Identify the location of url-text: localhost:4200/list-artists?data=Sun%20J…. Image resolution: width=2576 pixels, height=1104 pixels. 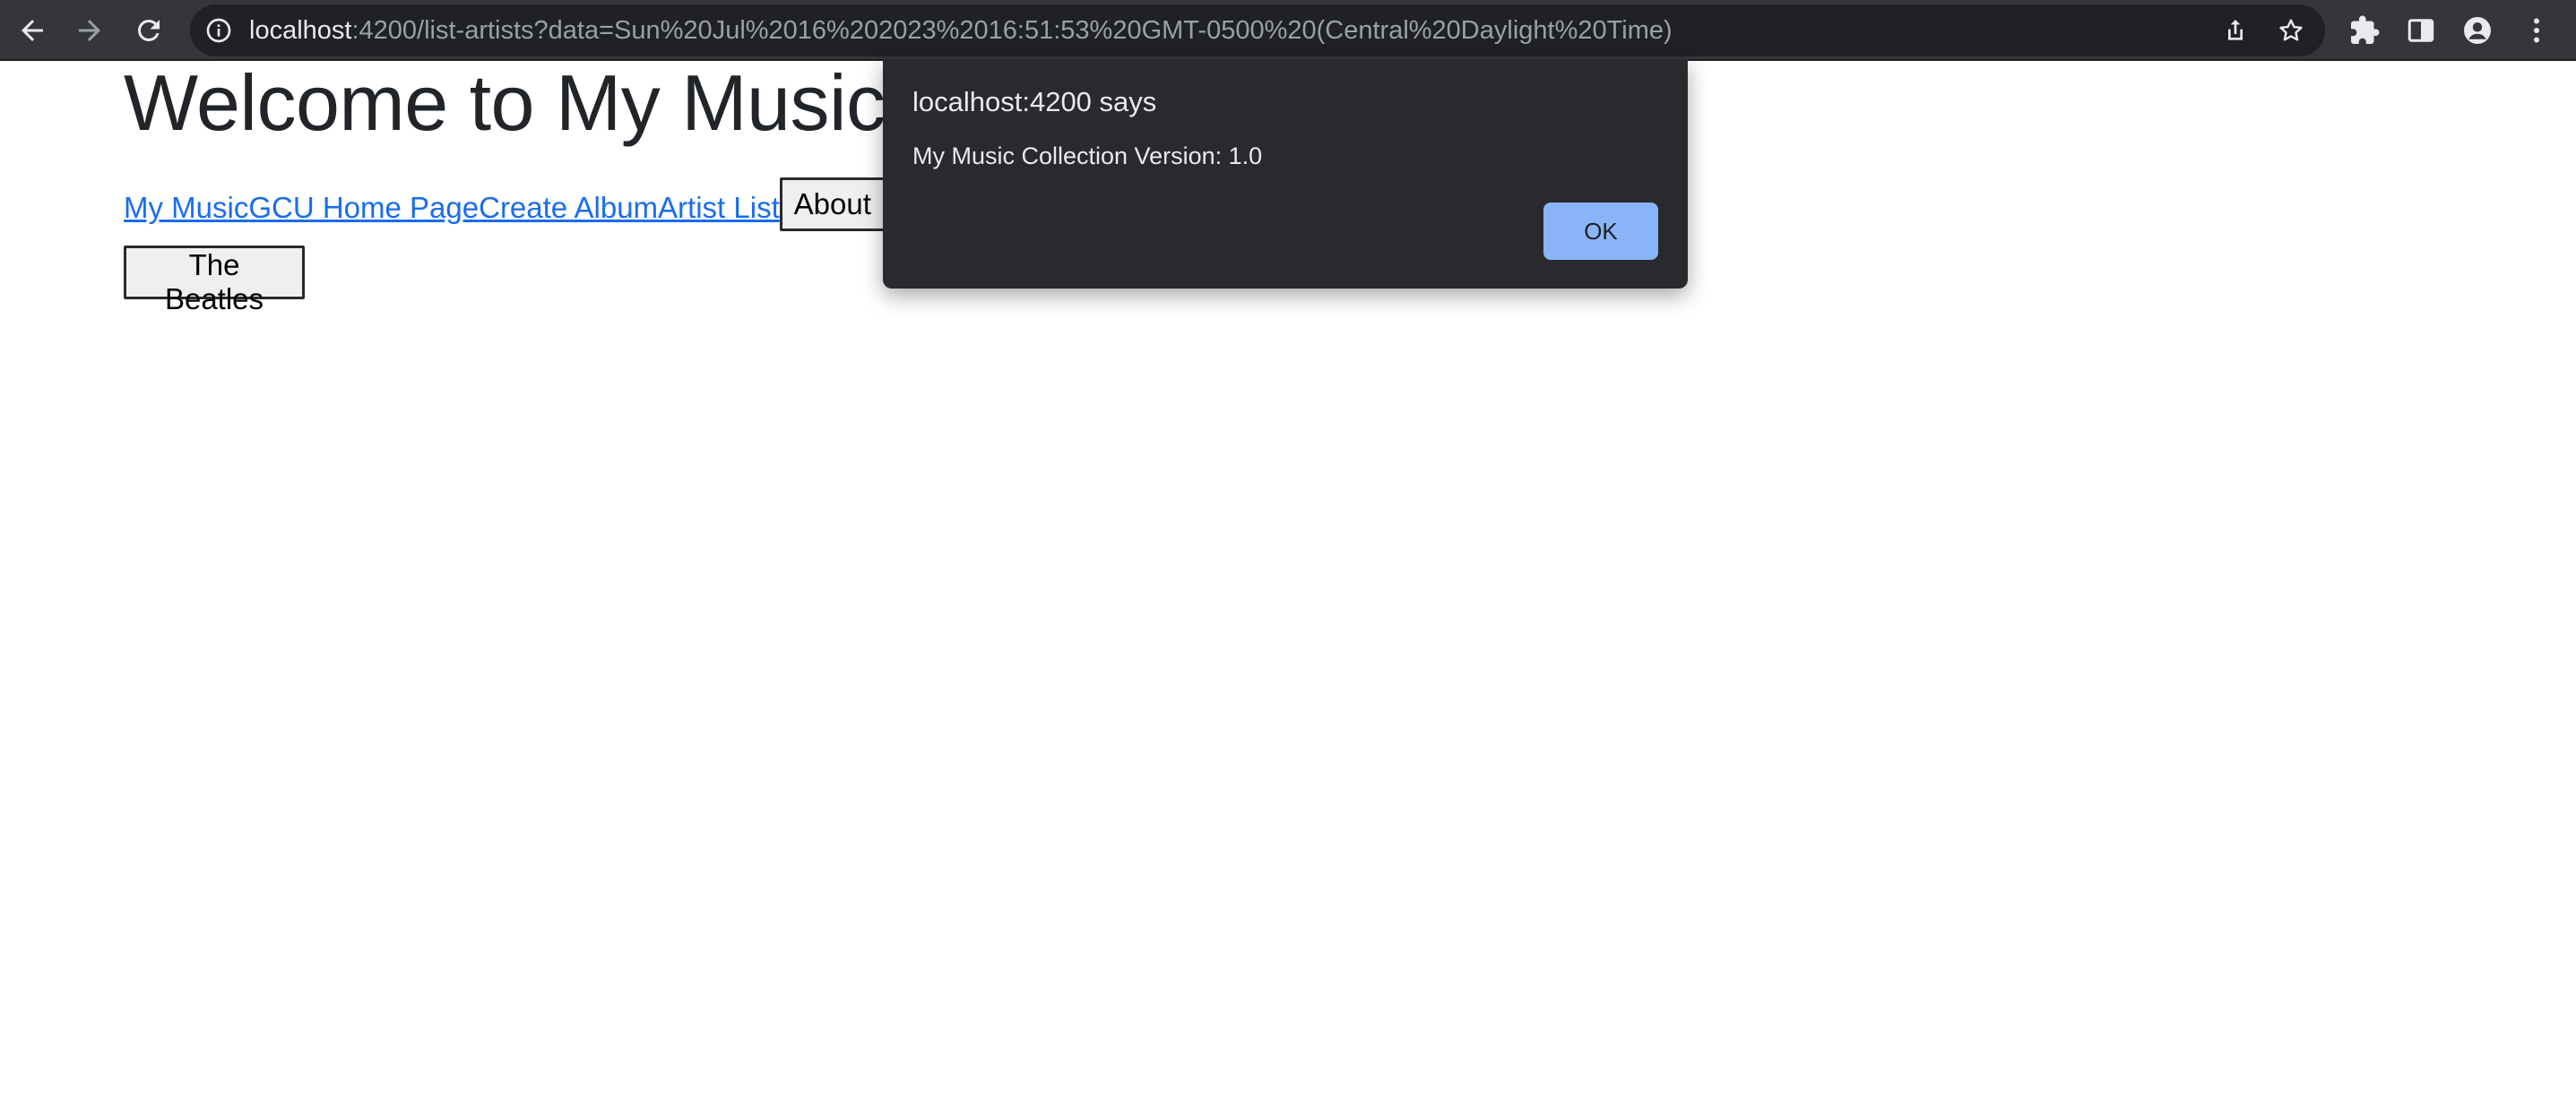
(961, 31).